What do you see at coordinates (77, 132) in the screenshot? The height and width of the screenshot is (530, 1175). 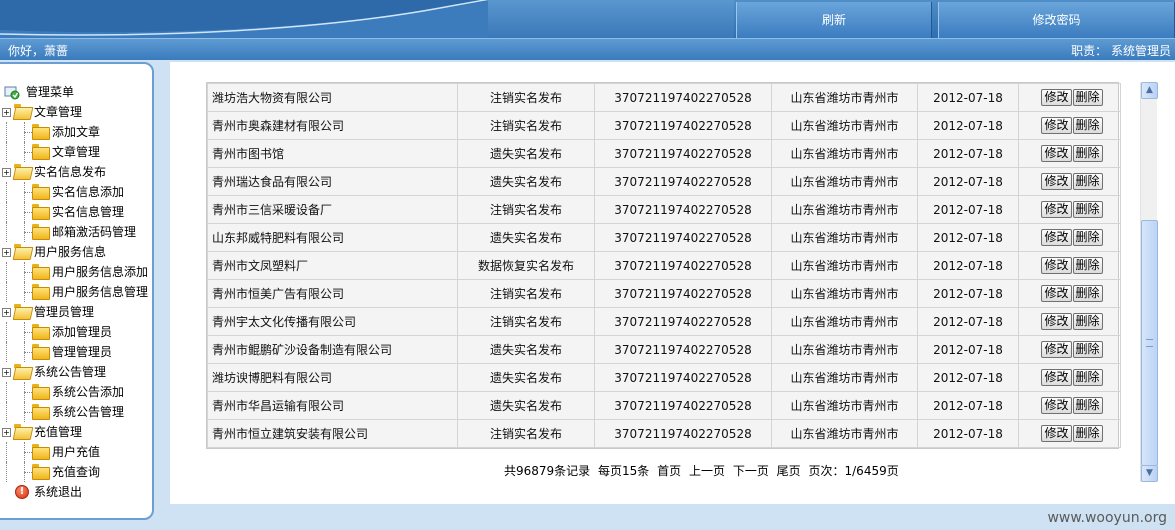 I see `sidebar-item: 添加文章` at bounding box center [77, 132].